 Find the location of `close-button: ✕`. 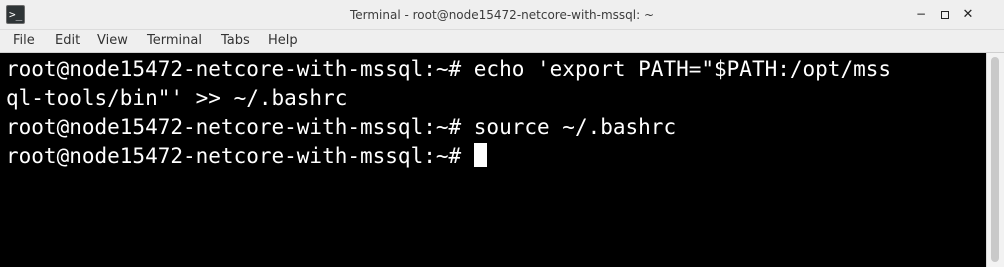

close-button: ✕ is located at coordinates (968, 15).